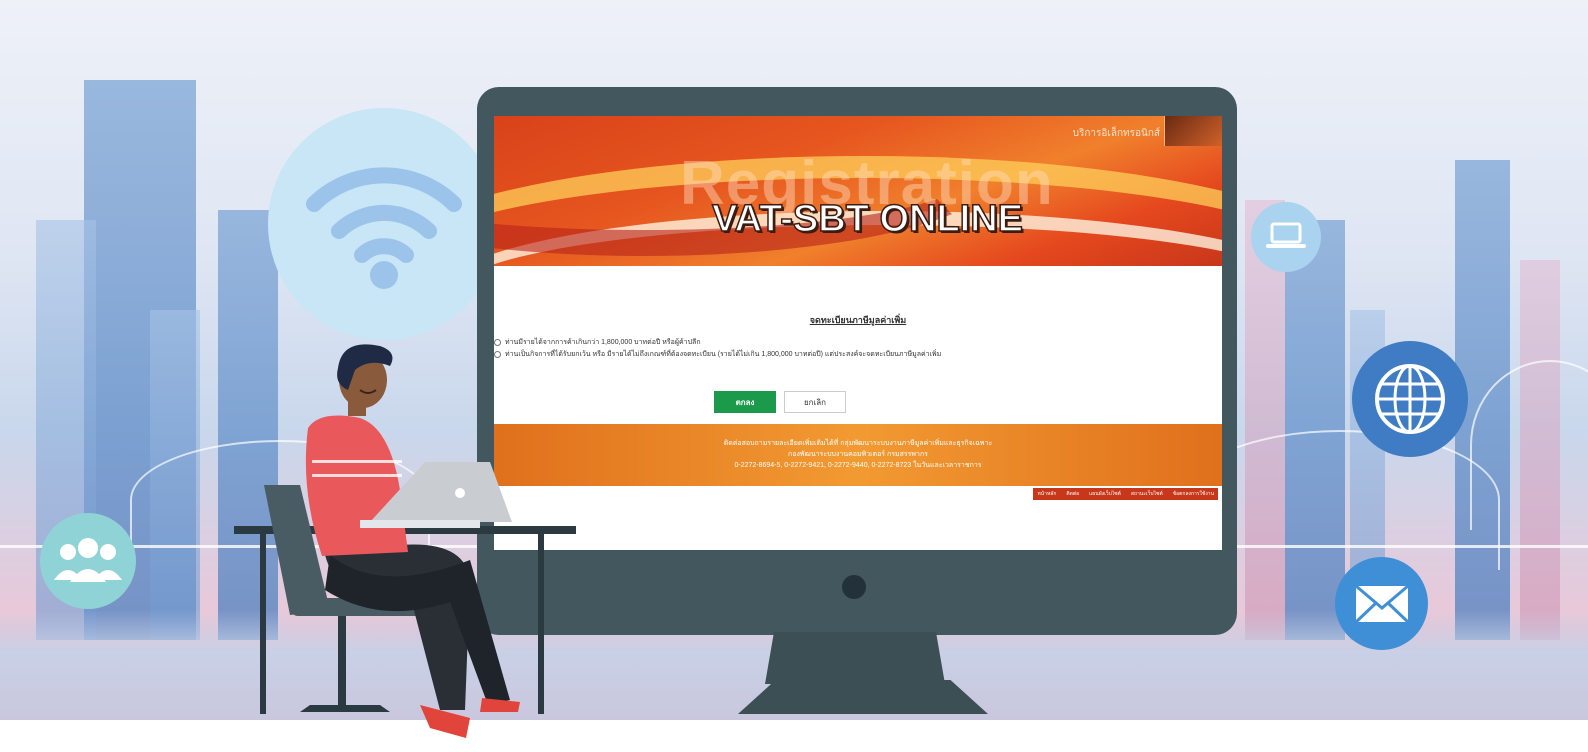 This screenshot has height=752, width=1588. I want to click on footer-link: ข้อตกลงการใช้งาน, so click(1193, 494).